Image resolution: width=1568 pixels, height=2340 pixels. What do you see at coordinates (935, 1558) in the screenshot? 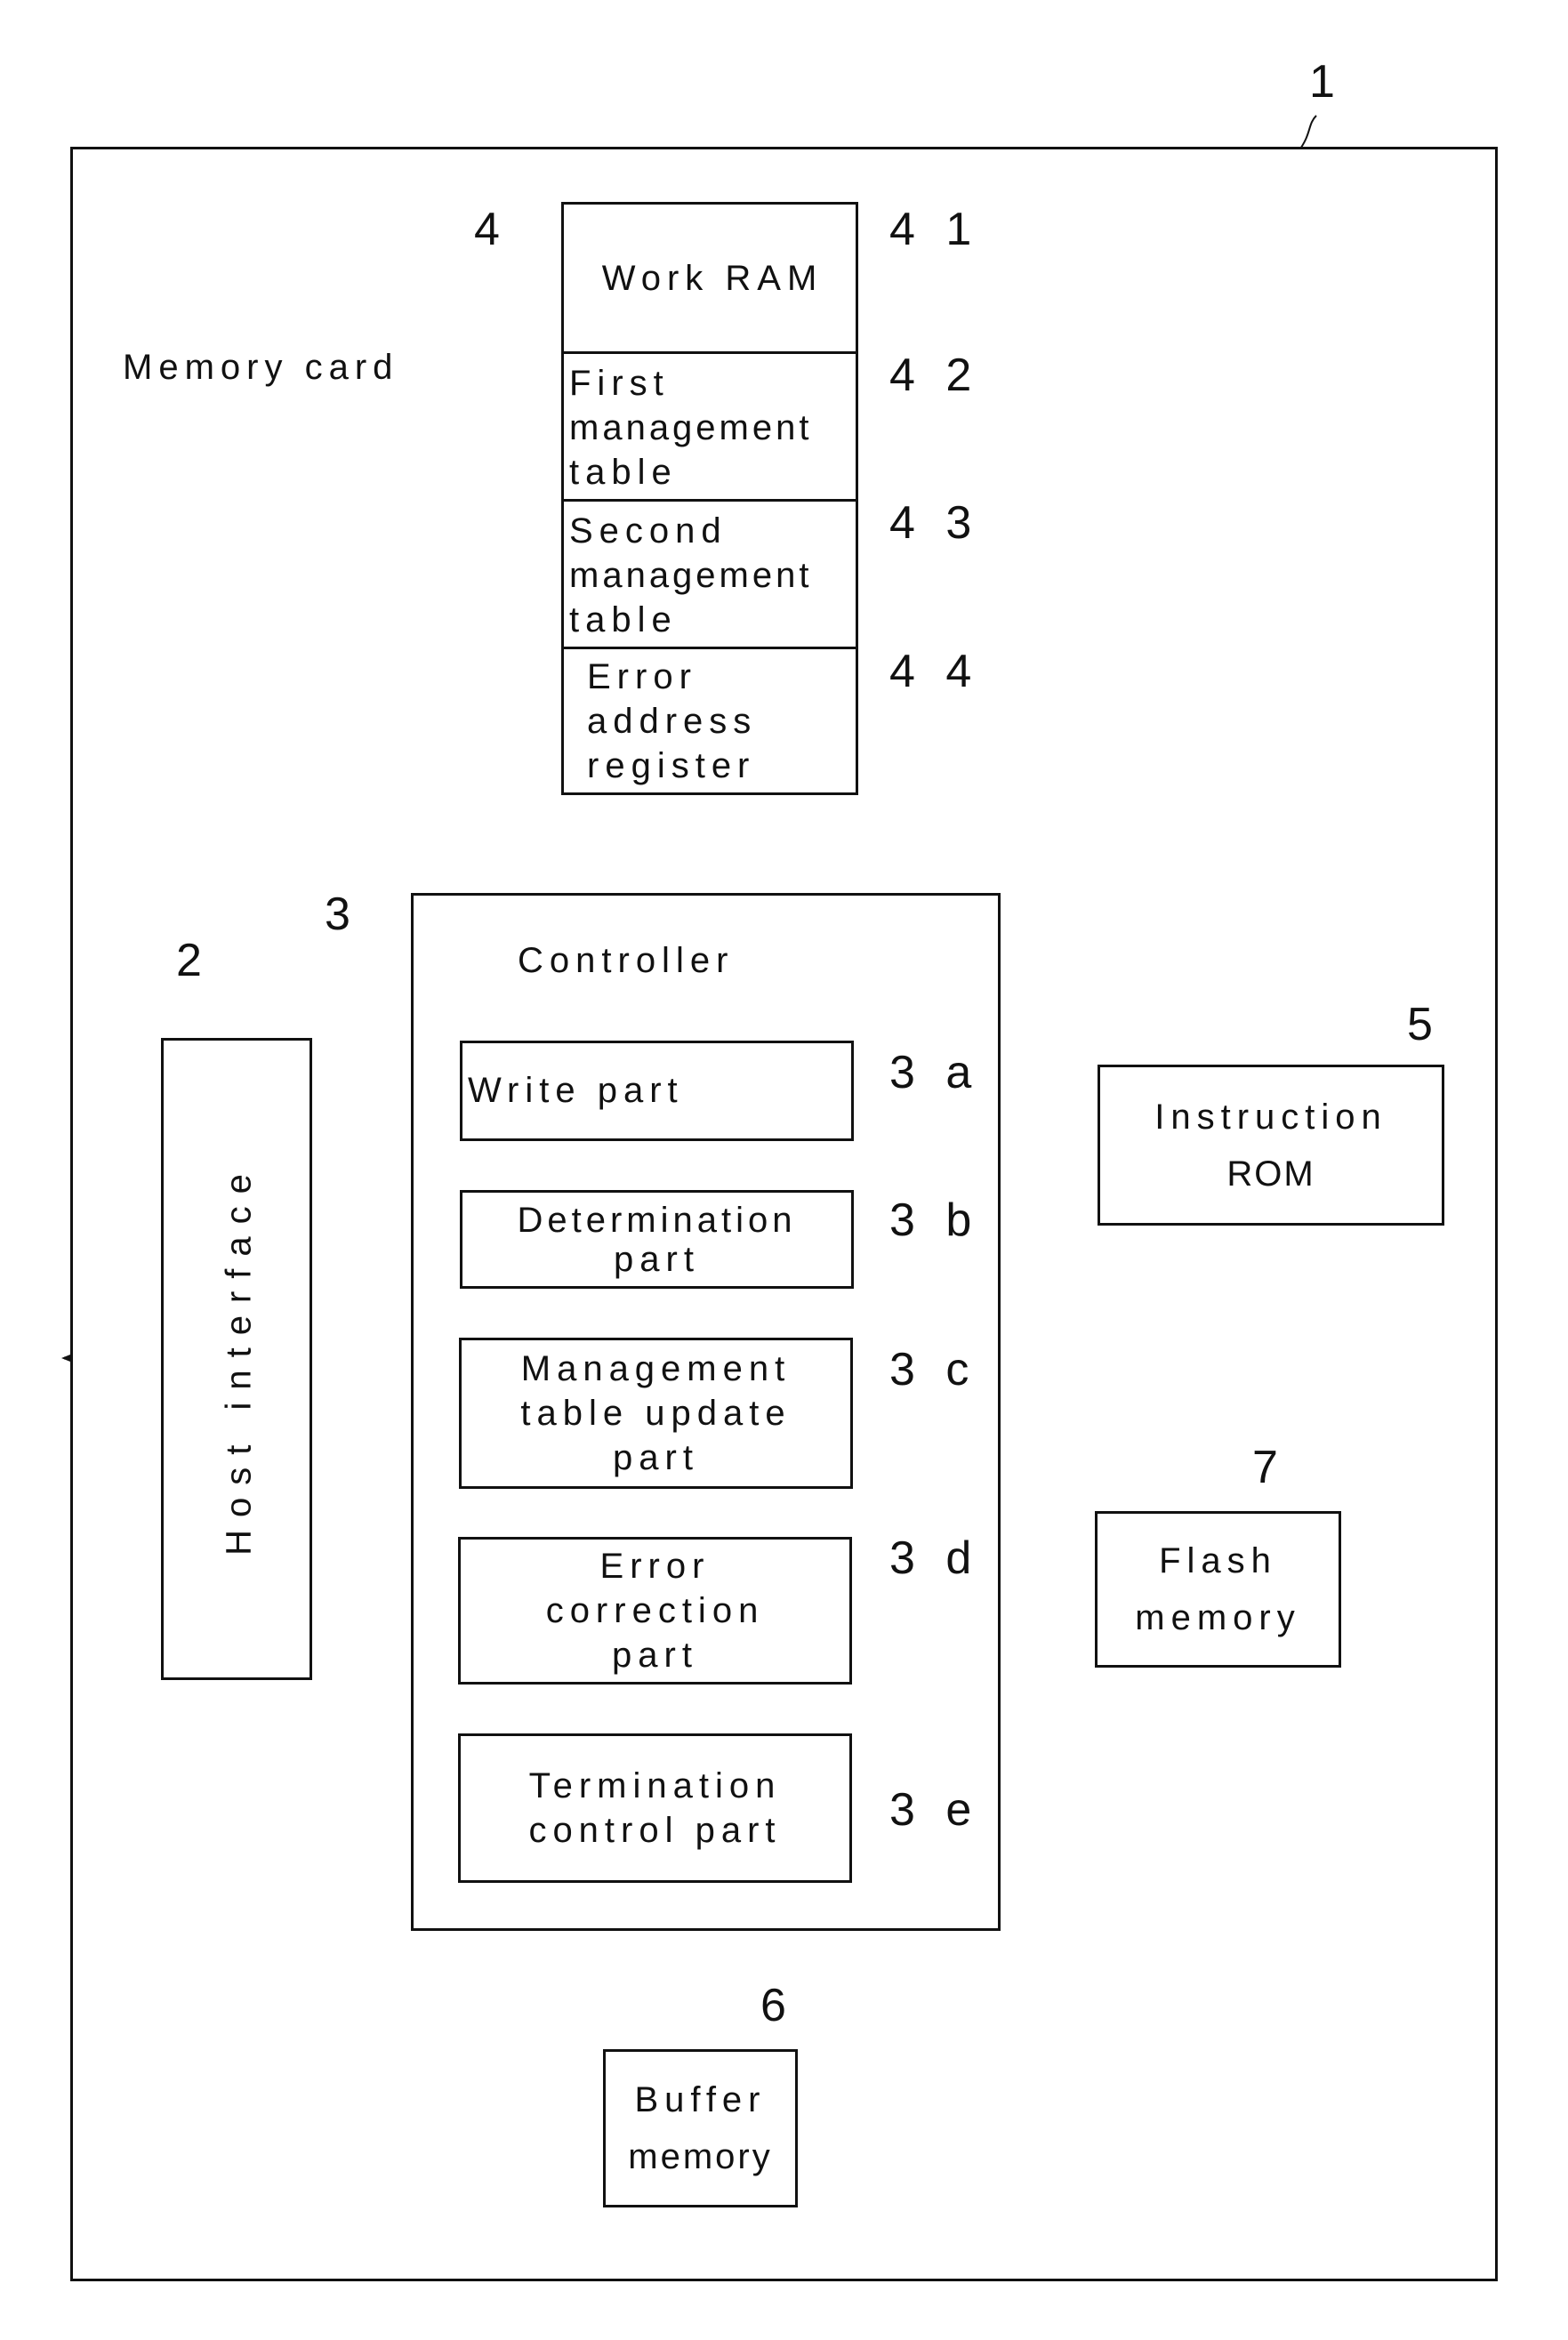
I see `ref-3d: 3 d` at bounding box center [935, 1558].